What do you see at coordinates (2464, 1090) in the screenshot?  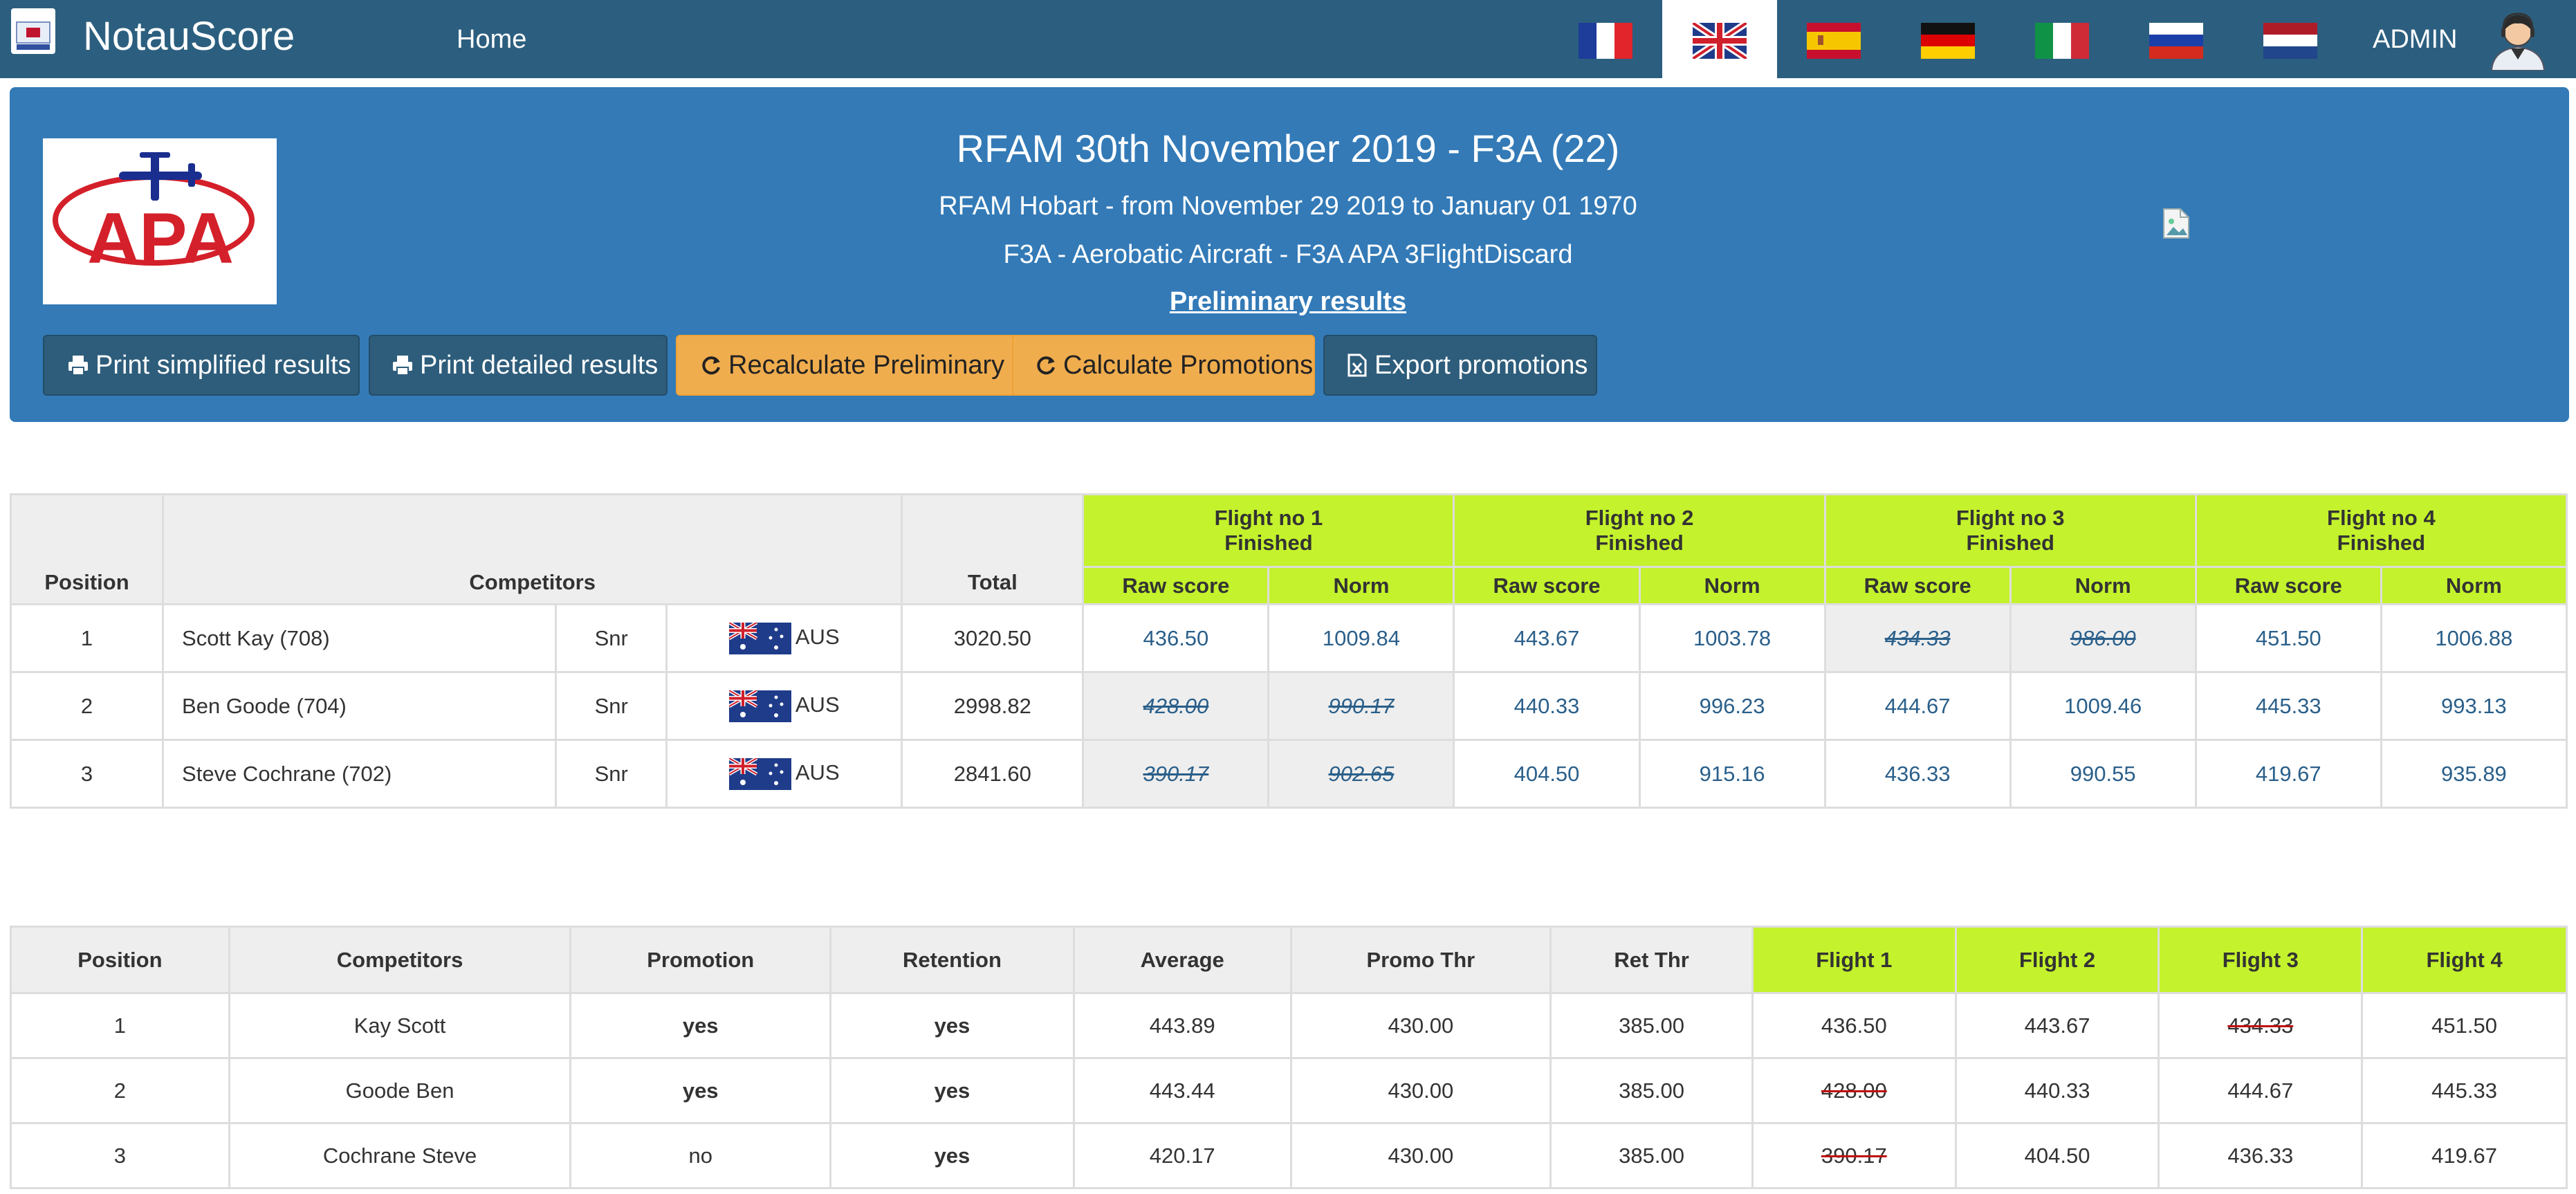 I see `flight-score-cell: 445.33` at bounding box center [2464, 1090].